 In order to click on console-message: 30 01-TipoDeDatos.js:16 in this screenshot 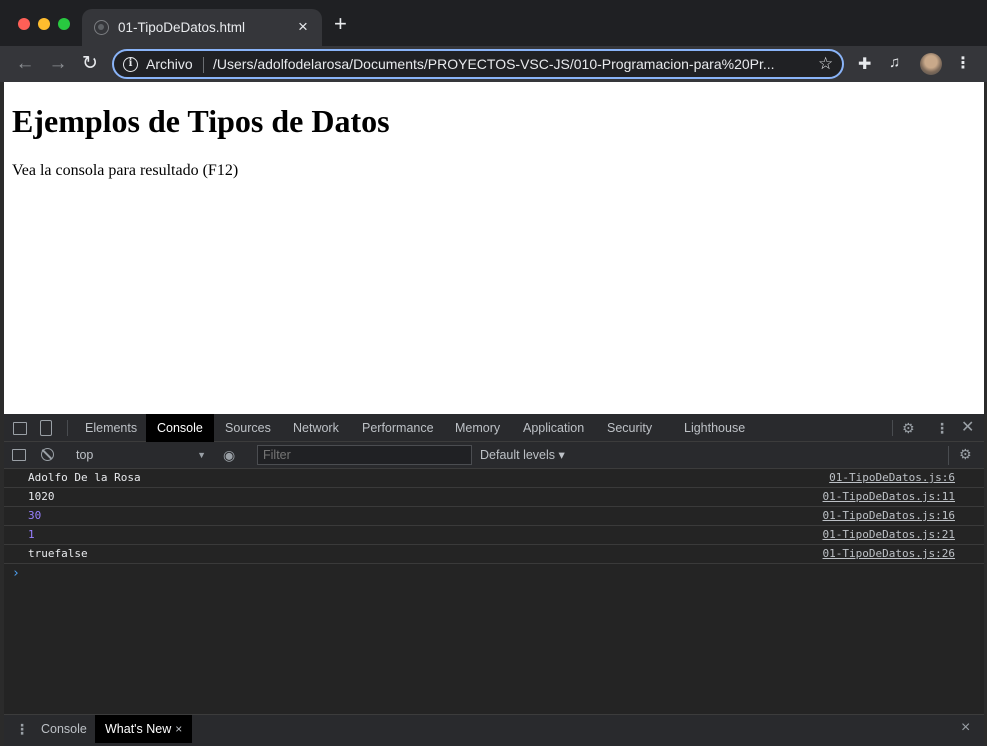, I will do `click(494, 516)`.